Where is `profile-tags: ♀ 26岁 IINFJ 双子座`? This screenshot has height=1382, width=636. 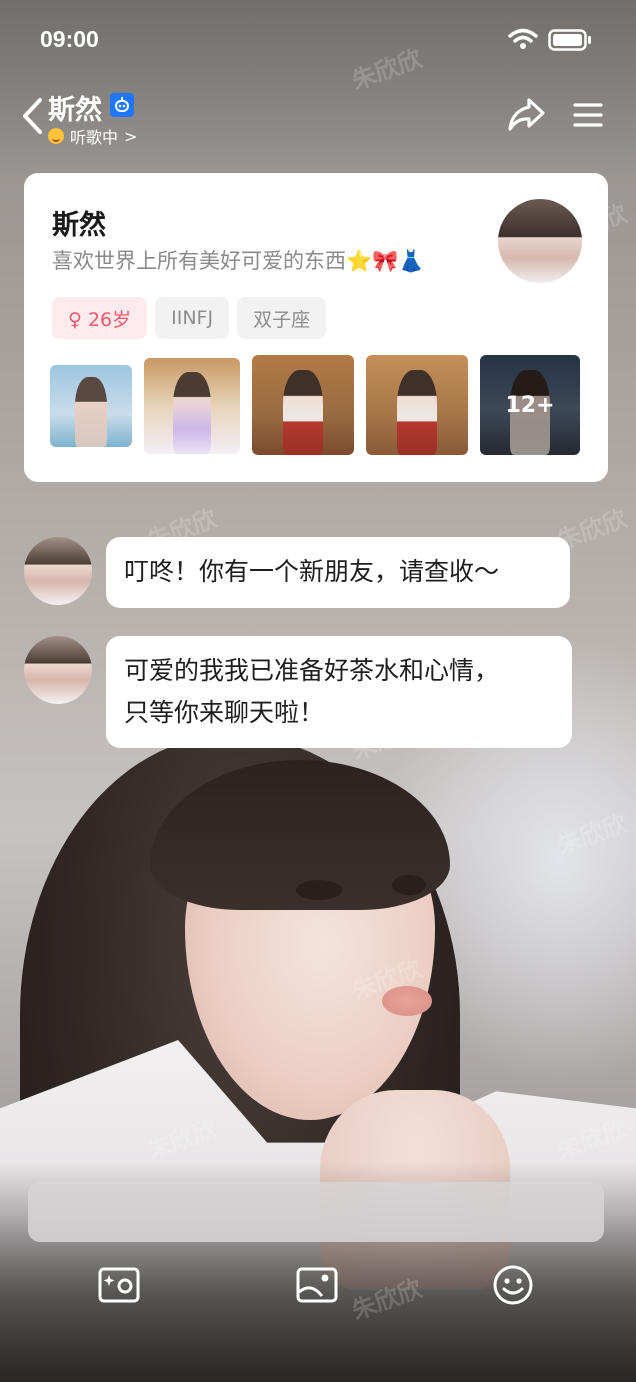
profile-tags: ♀ 26岁 IINFJ 双子座 is located at coordinates (189, 318).